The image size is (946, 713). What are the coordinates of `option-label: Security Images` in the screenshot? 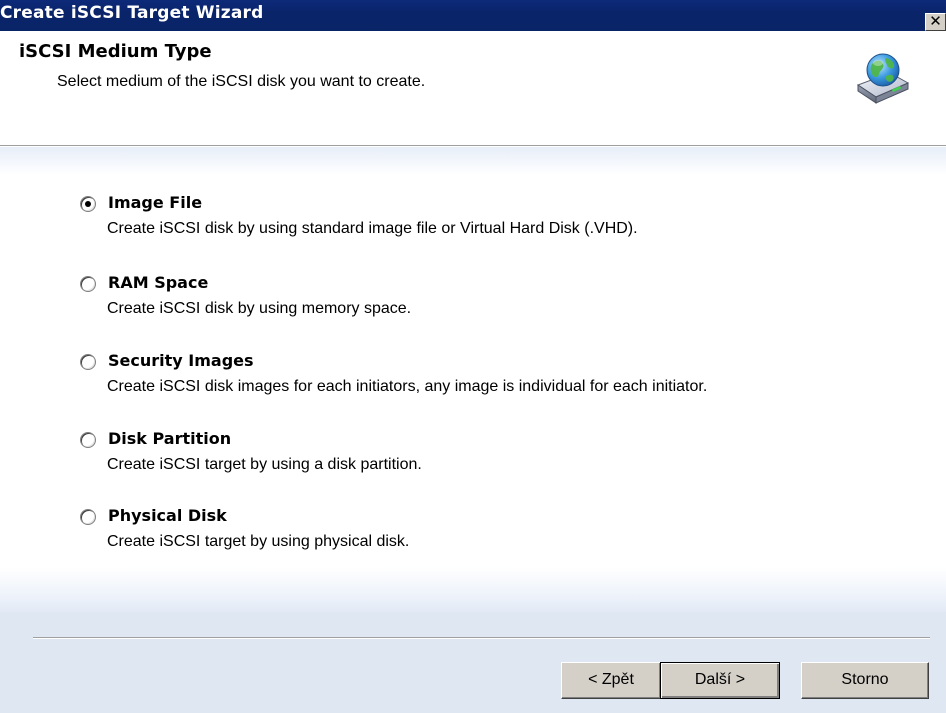 It's located at (181, 360).